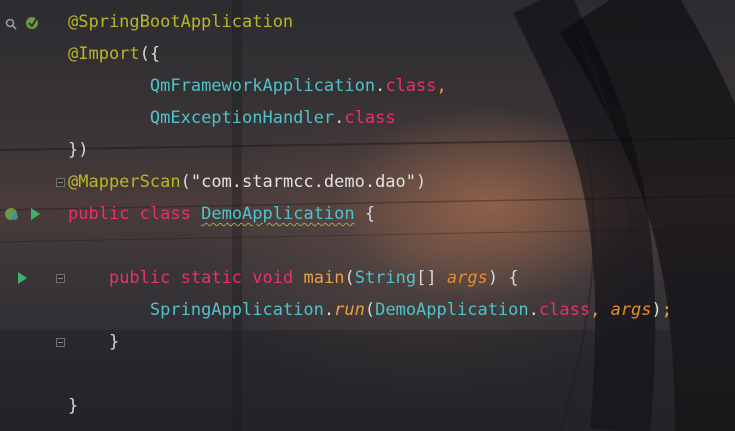 The width and height of the screenshot is (735, 431). What do you see at coordinates (242, 118) in the screenshot?
I see `class-token: QmExceptionHandler` at bounding box center [242, 118].